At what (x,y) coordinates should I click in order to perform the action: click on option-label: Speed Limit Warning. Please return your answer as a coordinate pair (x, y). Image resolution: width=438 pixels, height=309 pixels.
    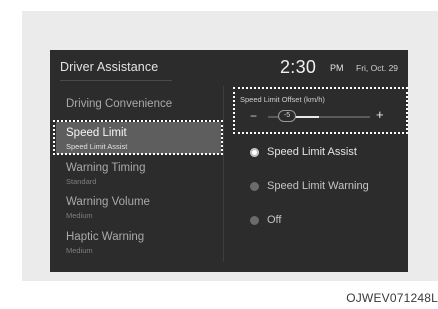
    Looking at the image, I should click on (318, 186).